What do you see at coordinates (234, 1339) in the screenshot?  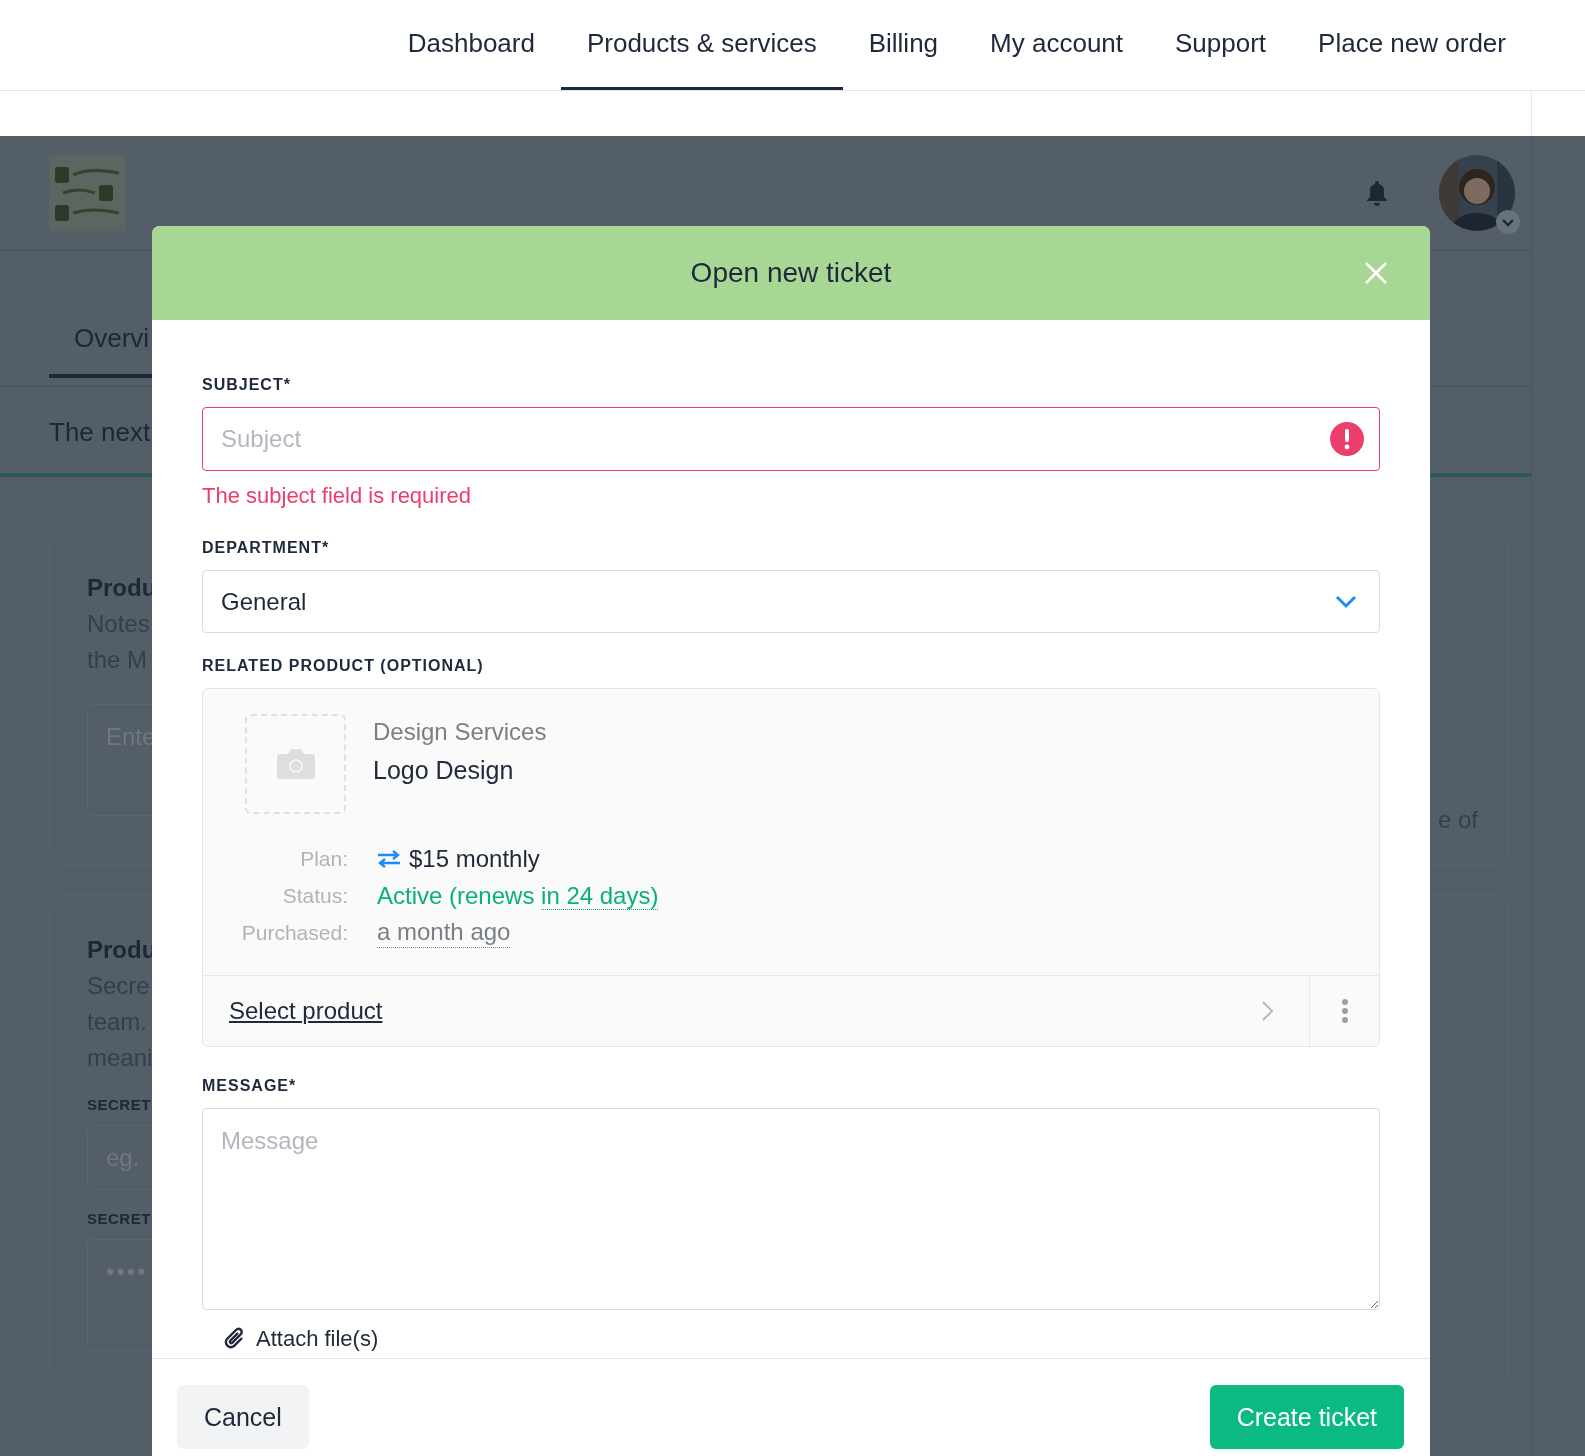 I see `paperclip-icon` at bounding box center [234, 1339].